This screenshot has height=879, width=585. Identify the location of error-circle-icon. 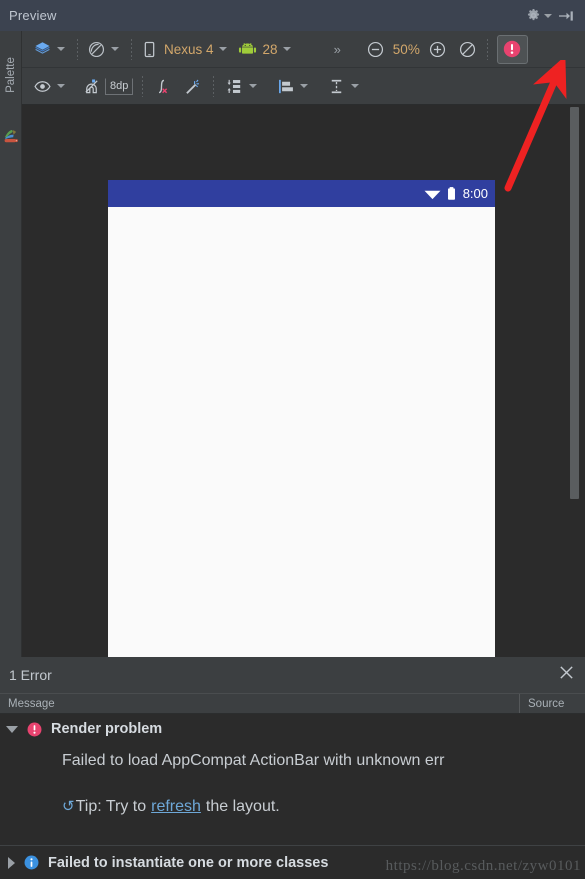
(34, 729).